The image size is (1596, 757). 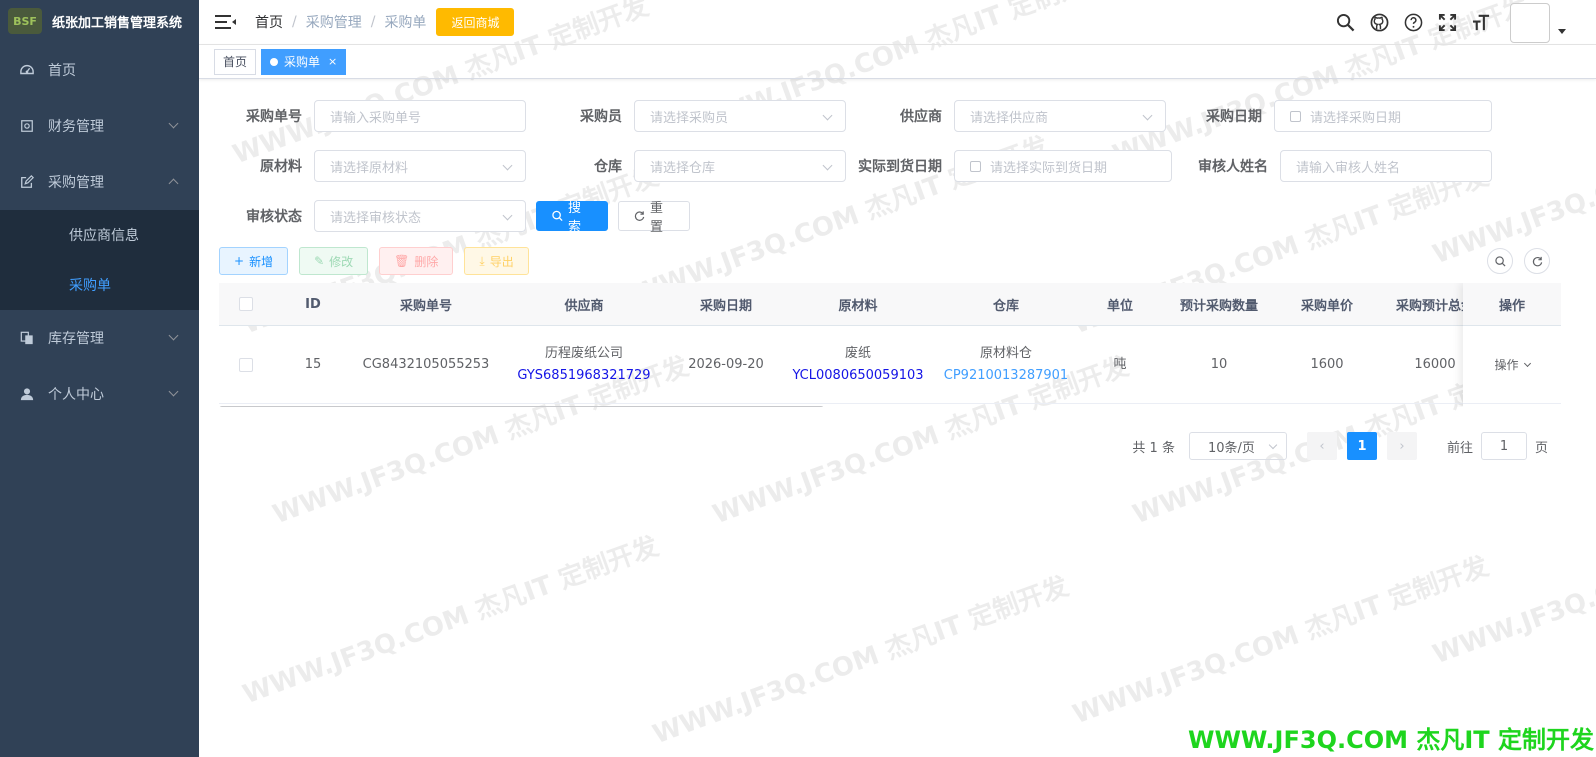 What do you see at coordinates (1383, 116) in the screenshot?
I see `purchase-date-picker: 请选择采购日期` at bounding box center [1383, 116].